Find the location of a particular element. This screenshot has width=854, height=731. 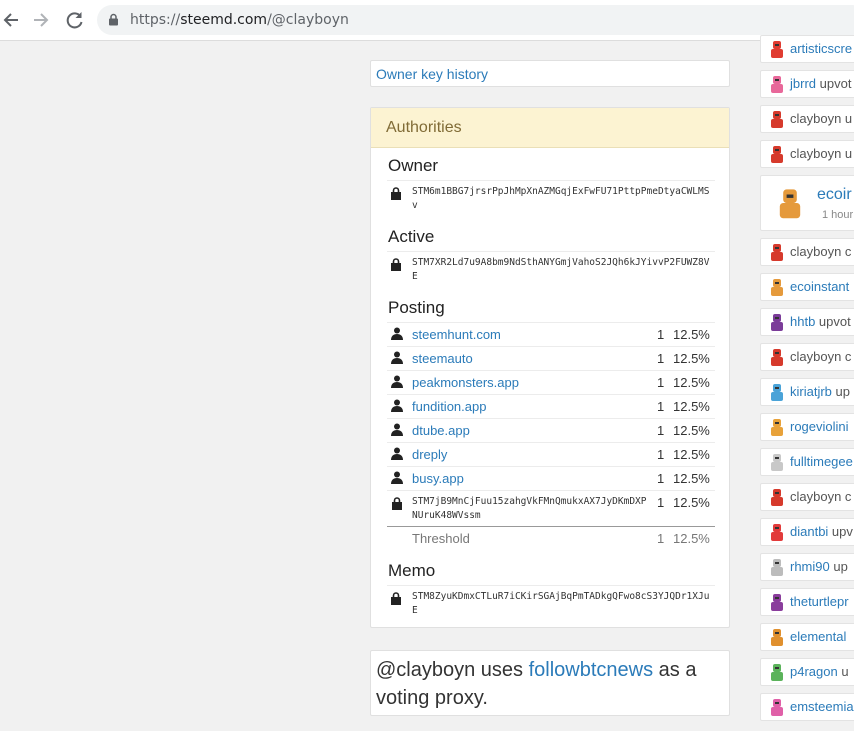

posting-account-link: busy.app is located at coordinates (438, 478).